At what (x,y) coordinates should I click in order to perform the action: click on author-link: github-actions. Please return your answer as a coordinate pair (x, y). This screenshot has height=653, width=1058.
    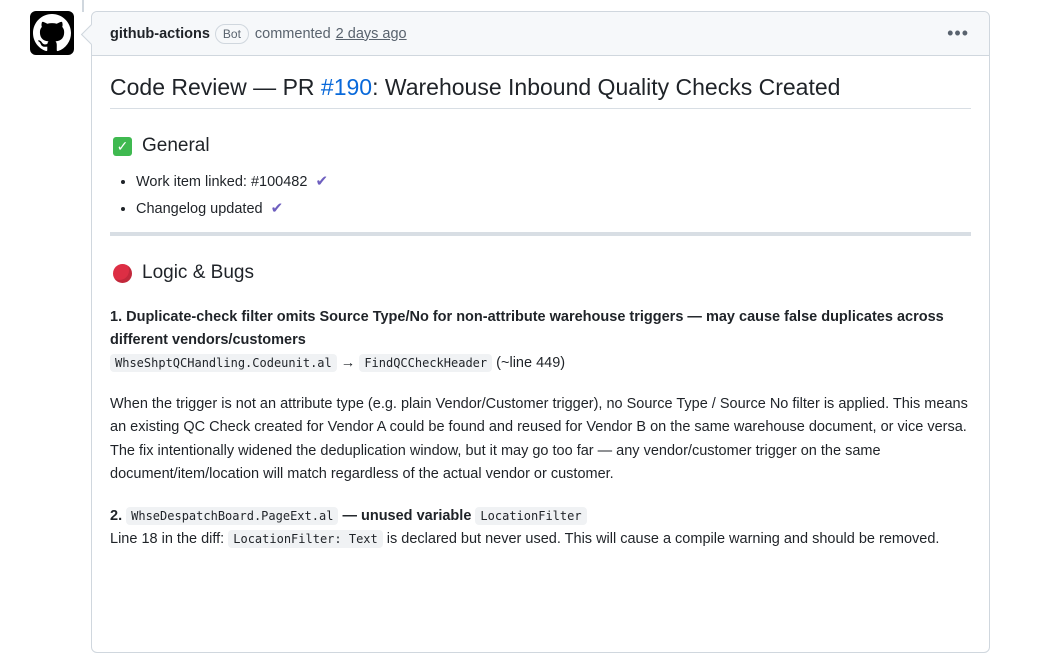
    Looking at the image, I should click on (160, 34).